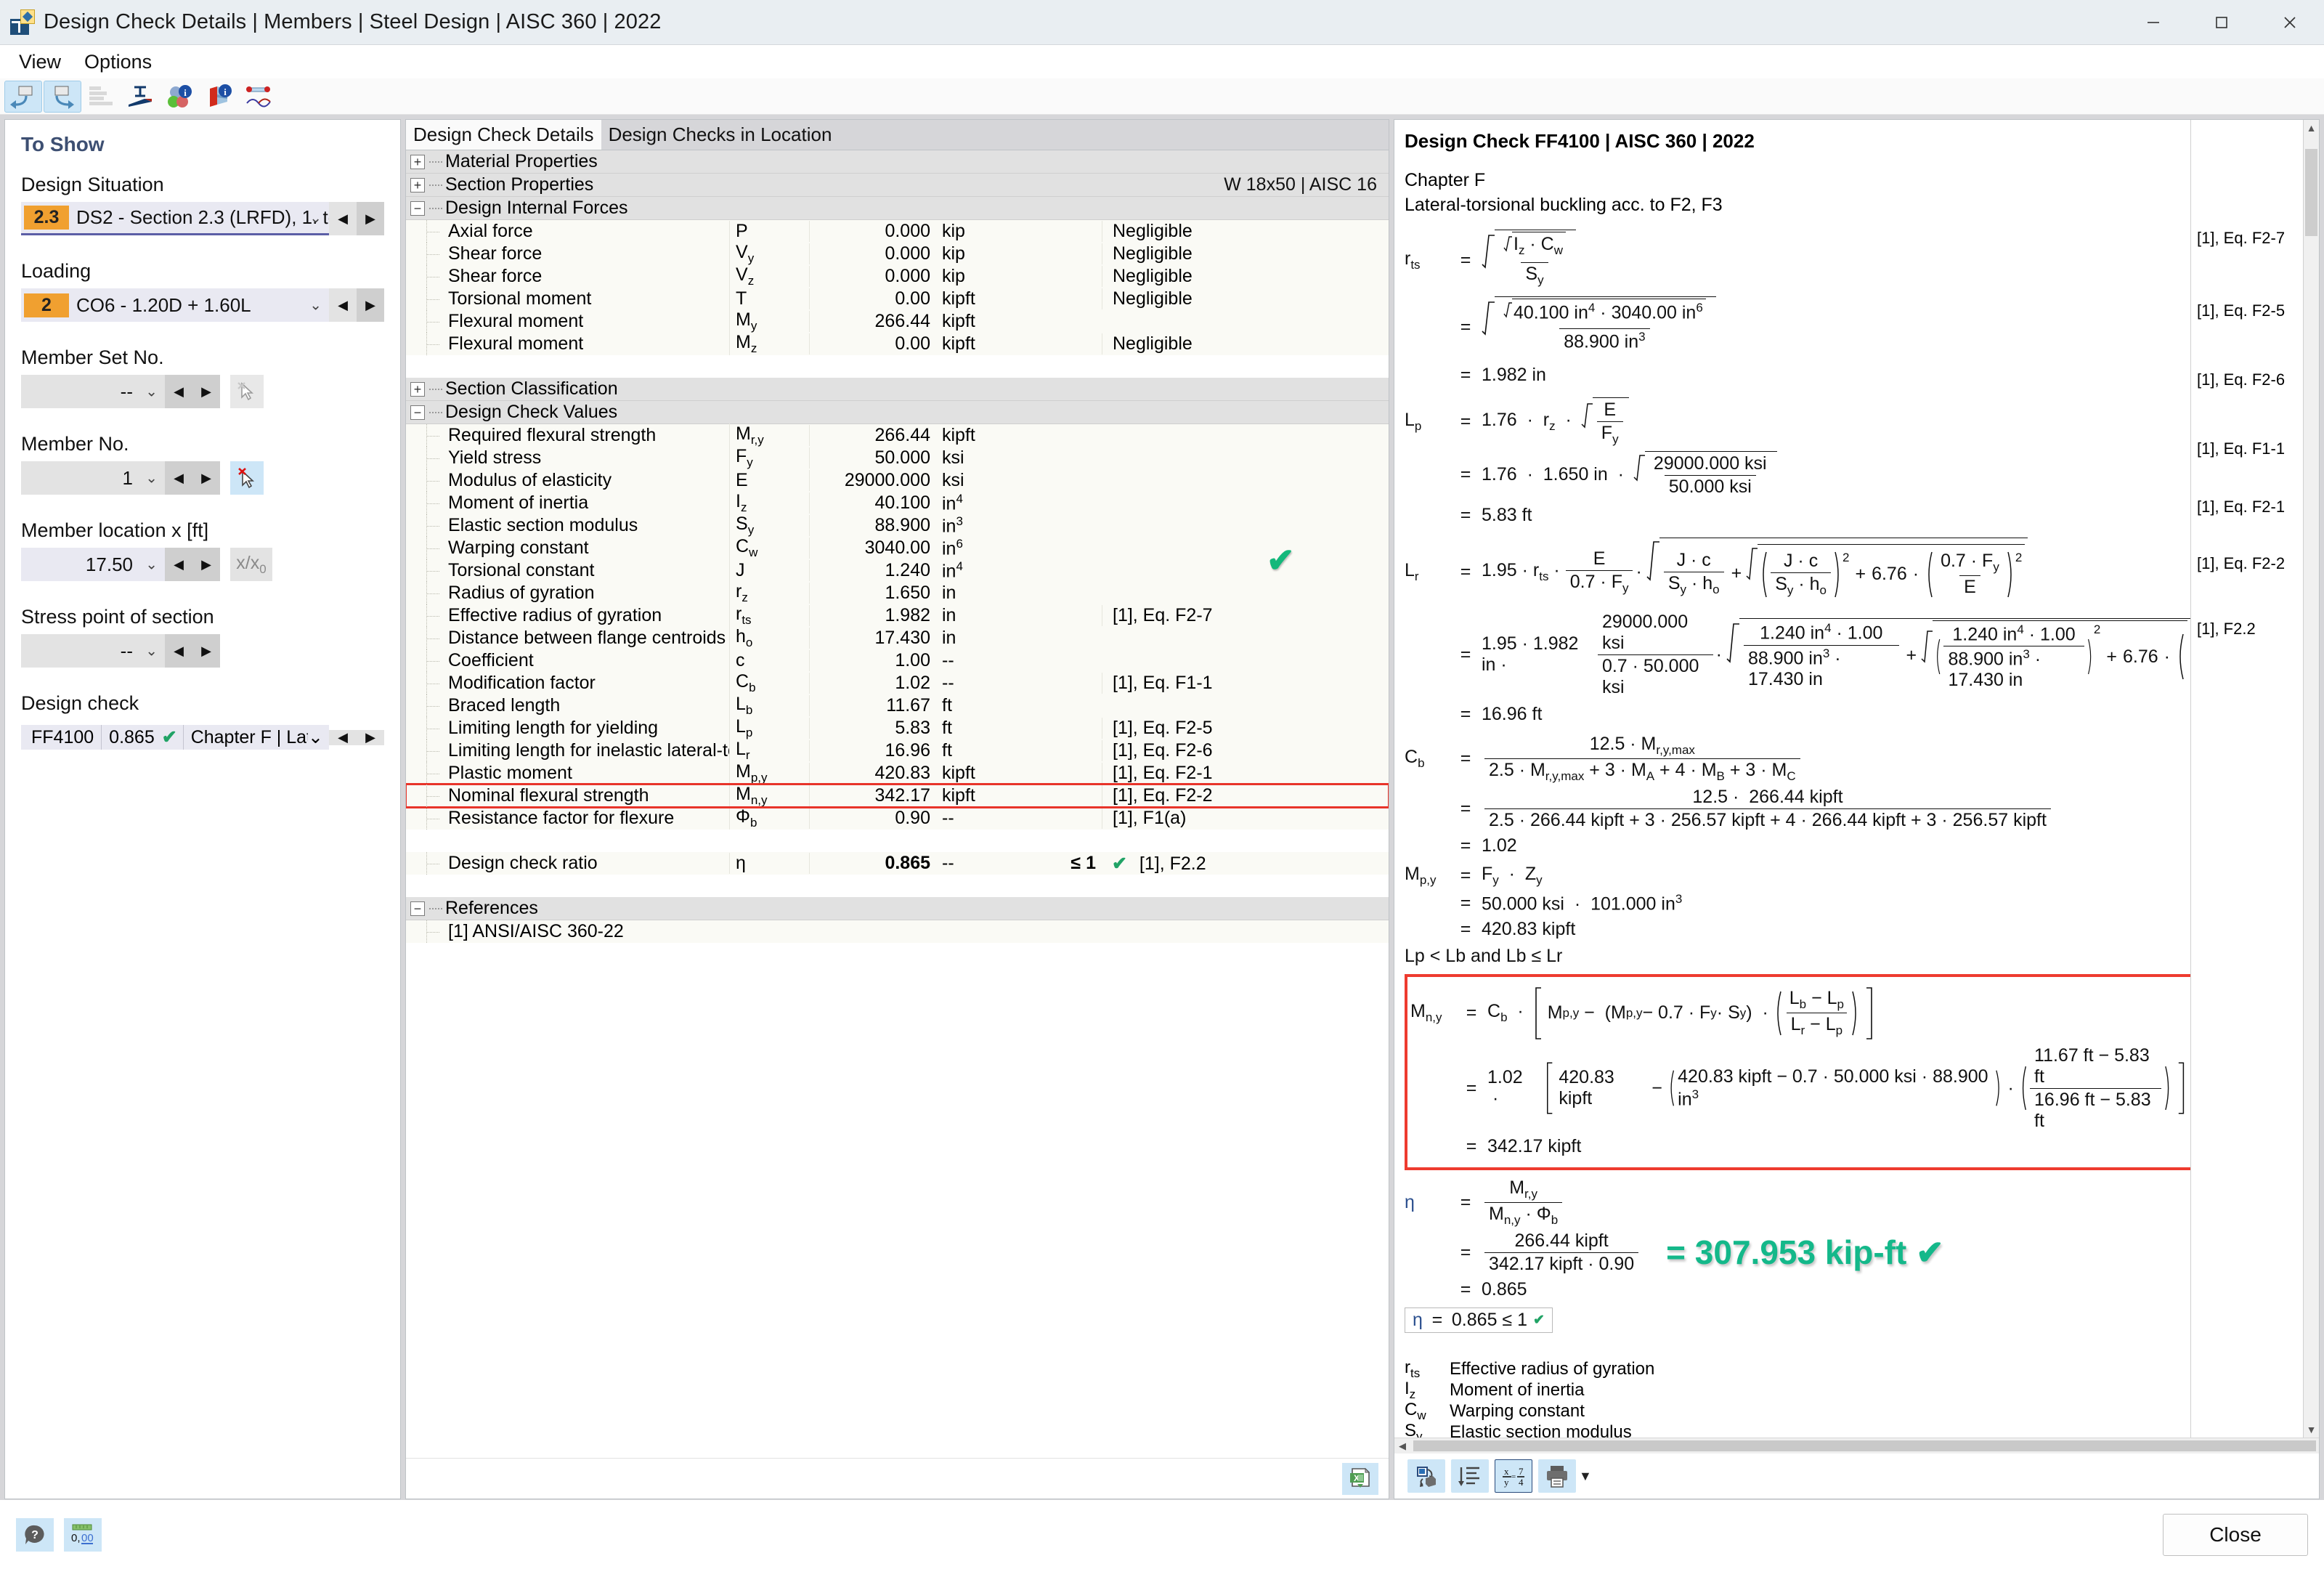  Describe the element at coordinates (219, 97) in the screenshot. I see `section-info-icon: i` at that location.